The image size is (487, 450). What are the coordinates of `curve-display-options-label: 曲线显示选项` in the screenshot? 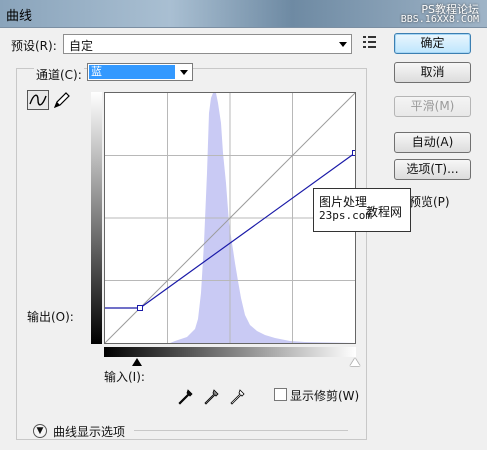 It's located at (89, 431).